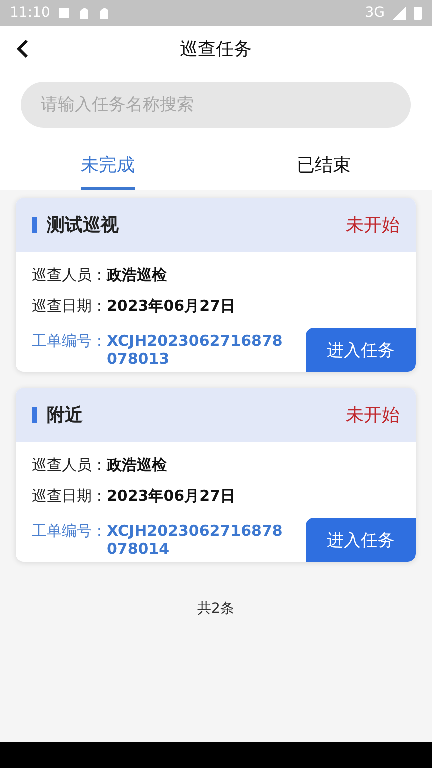  I want to click on network-label: 3G, so click(375, 13).